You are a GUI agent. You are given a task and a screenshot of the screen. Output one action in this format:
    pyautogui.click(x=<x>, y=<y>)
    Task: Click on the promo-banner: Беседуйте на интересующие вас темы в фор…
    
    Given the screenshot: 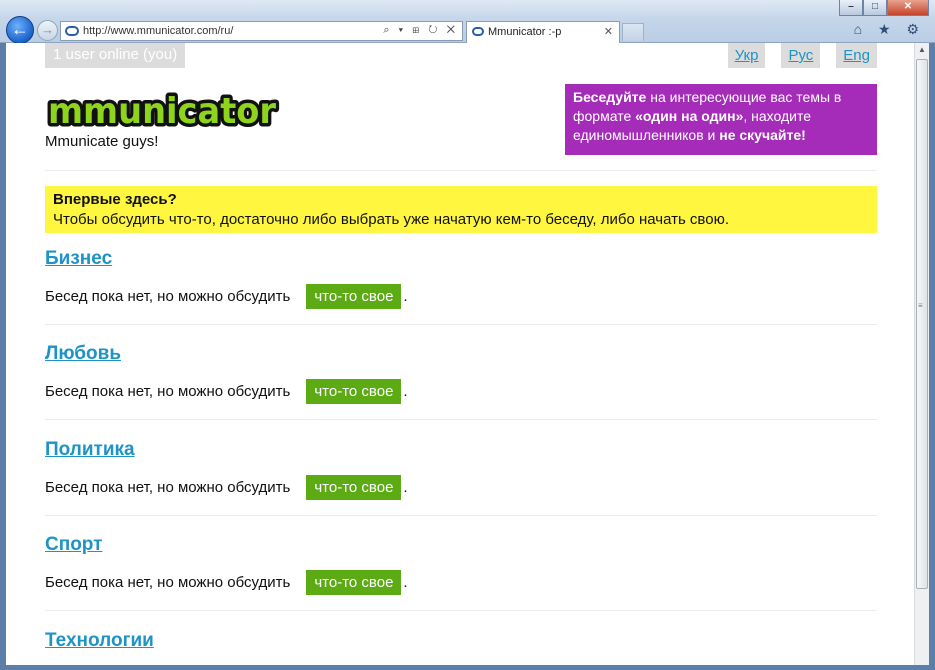 What is the action you would take?
    pyautogui.click(x=721, y=119)
    